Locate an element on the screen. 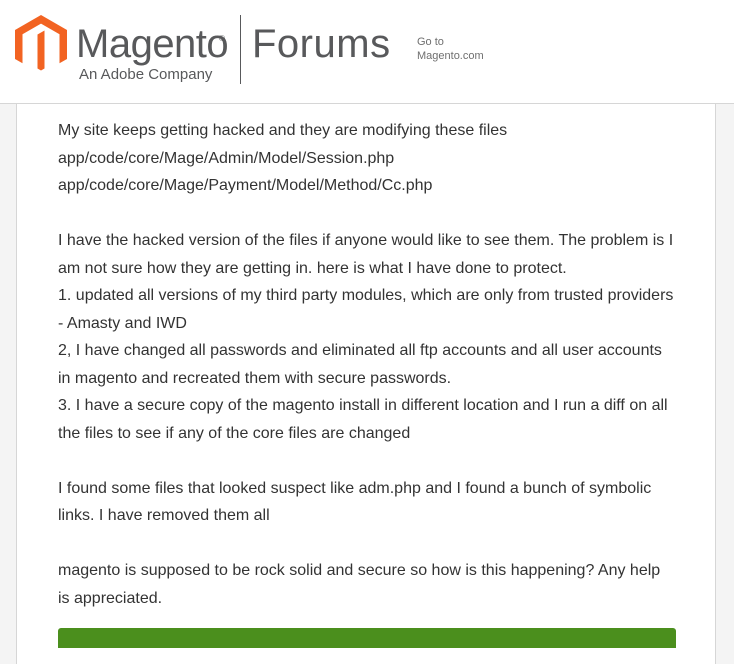  registered-mark: ® is located at coordinates (222, 38).